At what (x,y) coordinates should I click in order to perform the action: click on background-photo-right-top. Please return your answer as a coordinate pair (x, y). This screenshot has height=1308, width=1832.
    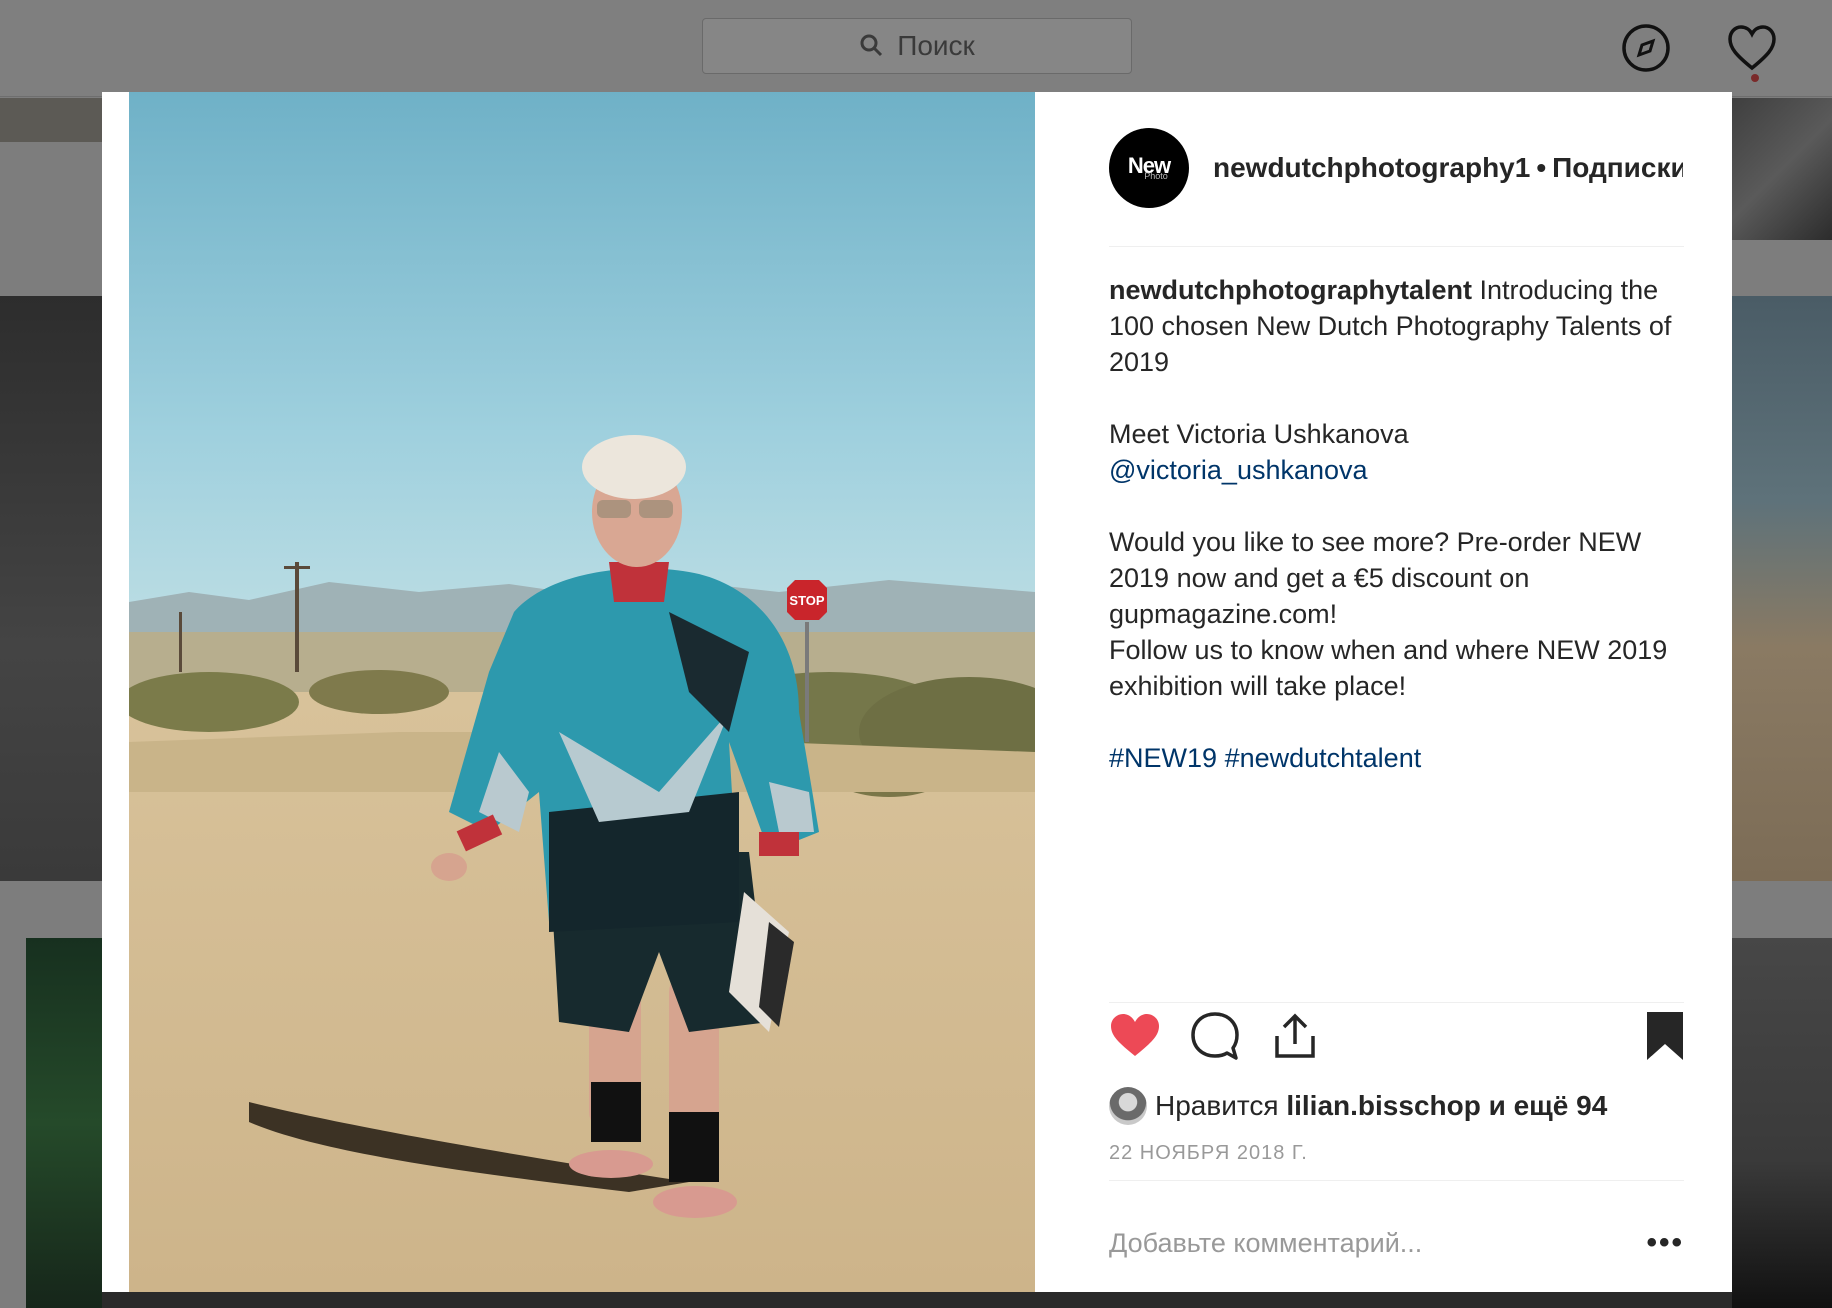
    Looking at the image, I should click on (1782, 169).